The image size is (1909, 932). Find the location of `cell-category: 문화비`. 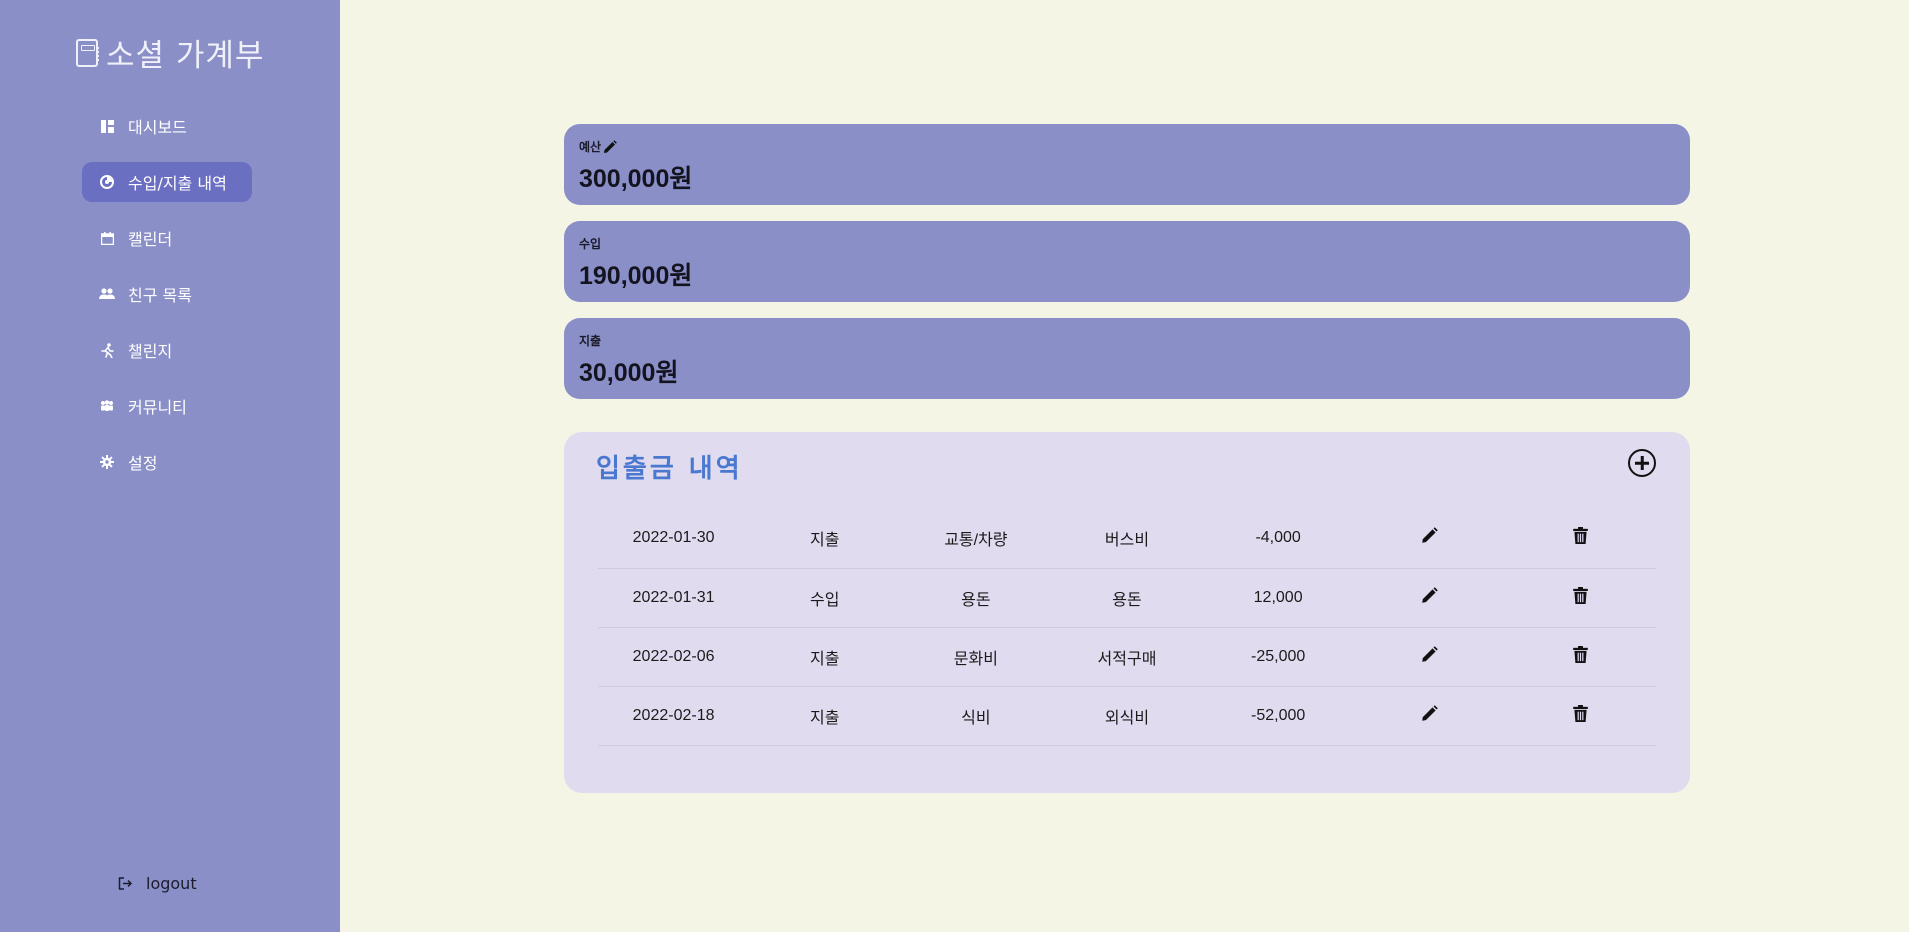

cell-category: 문화비 is located at coordinates (976, 657).